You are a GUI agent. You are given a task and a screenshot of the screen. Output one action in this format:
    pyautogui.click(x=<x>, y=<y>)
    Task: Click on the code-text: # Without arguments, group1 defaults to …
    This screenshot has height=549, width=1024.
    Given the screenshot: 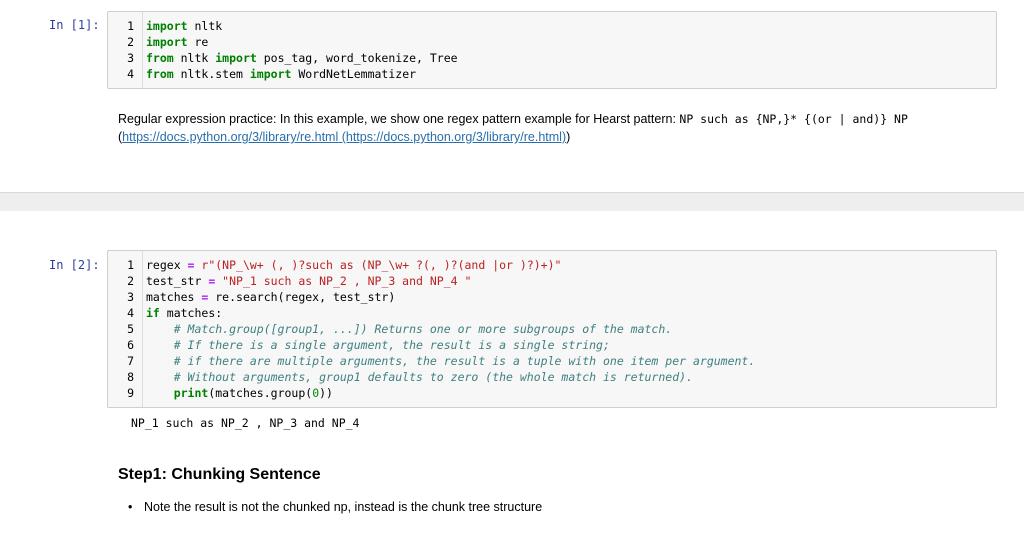 What is the action you would take?
    pyautogui.click(x=419, y=377)
    